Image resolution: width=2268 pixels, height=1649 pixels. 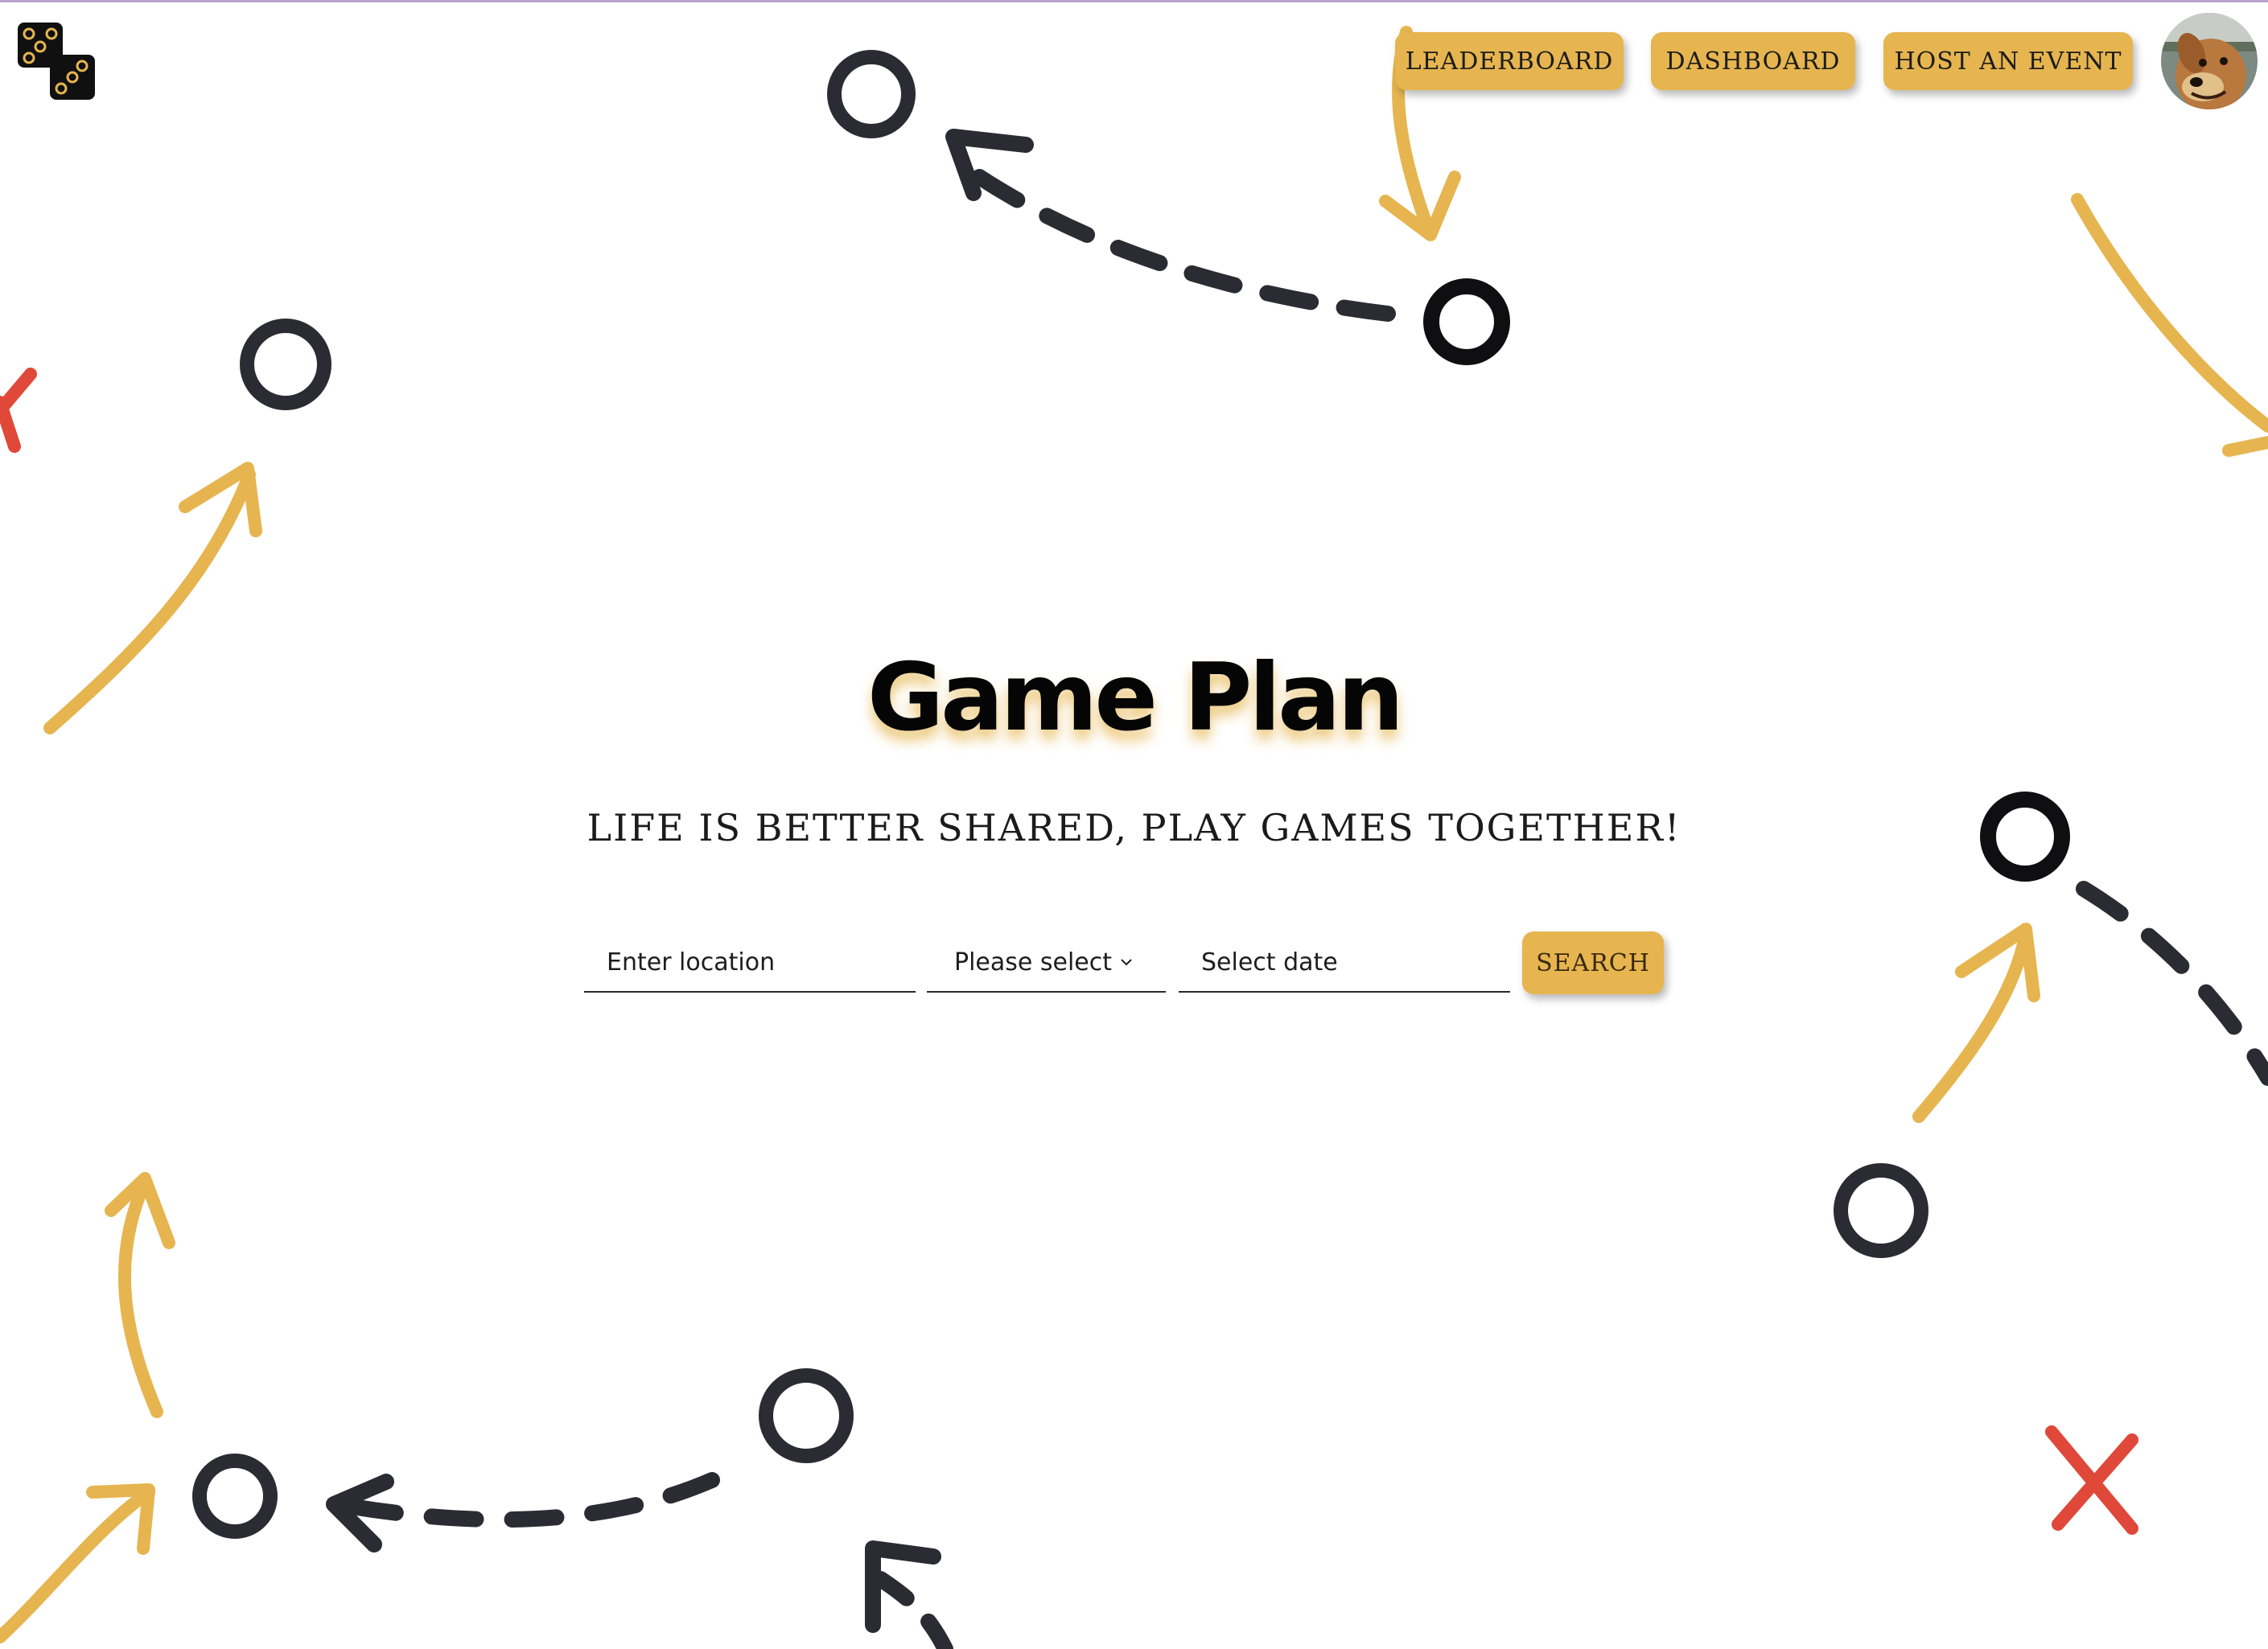 What do you see at coordinates (18, 393) in the screenshot?
I see `x-mark` at bounding box center [18, 393].